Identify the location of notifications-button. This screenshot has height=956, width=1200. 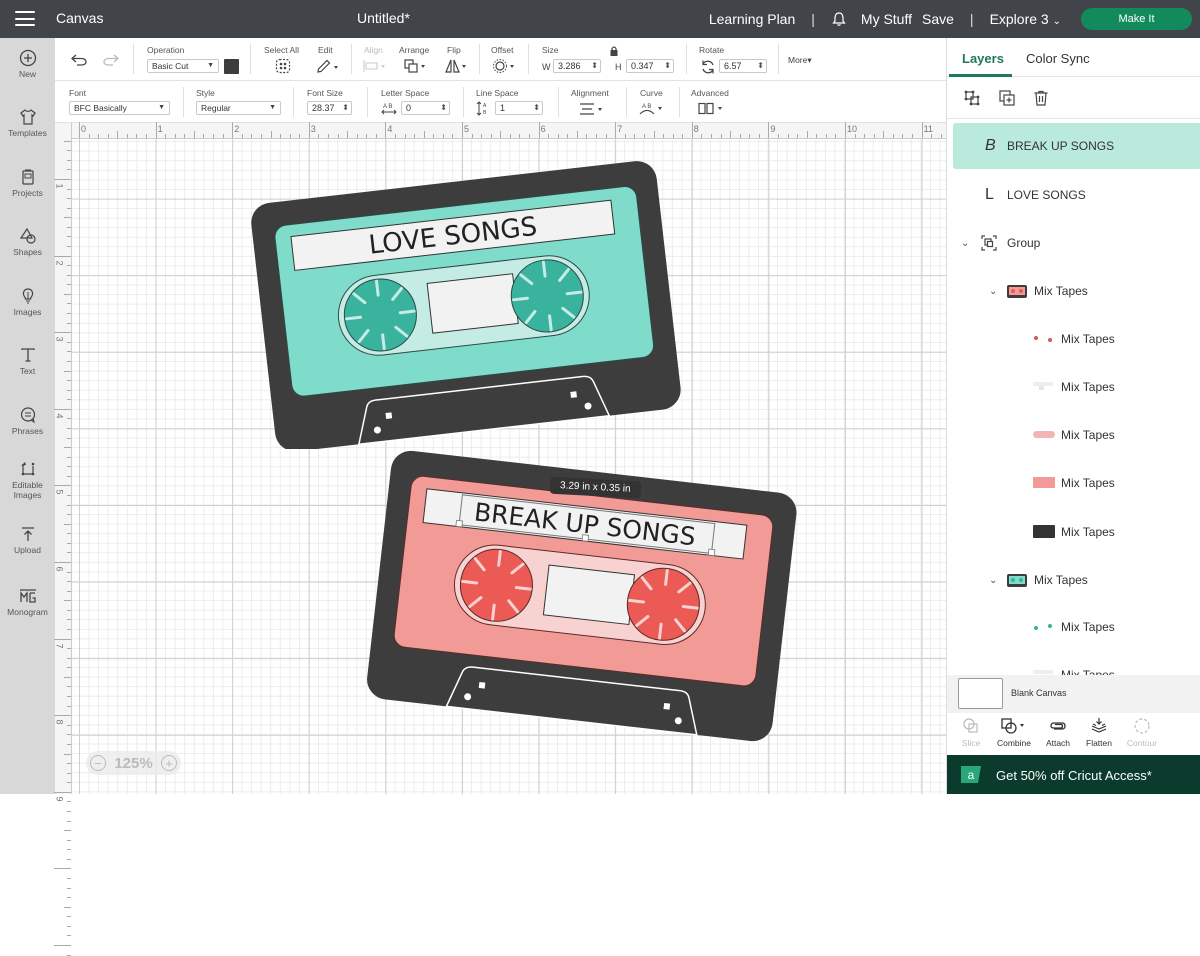
(842, 19).